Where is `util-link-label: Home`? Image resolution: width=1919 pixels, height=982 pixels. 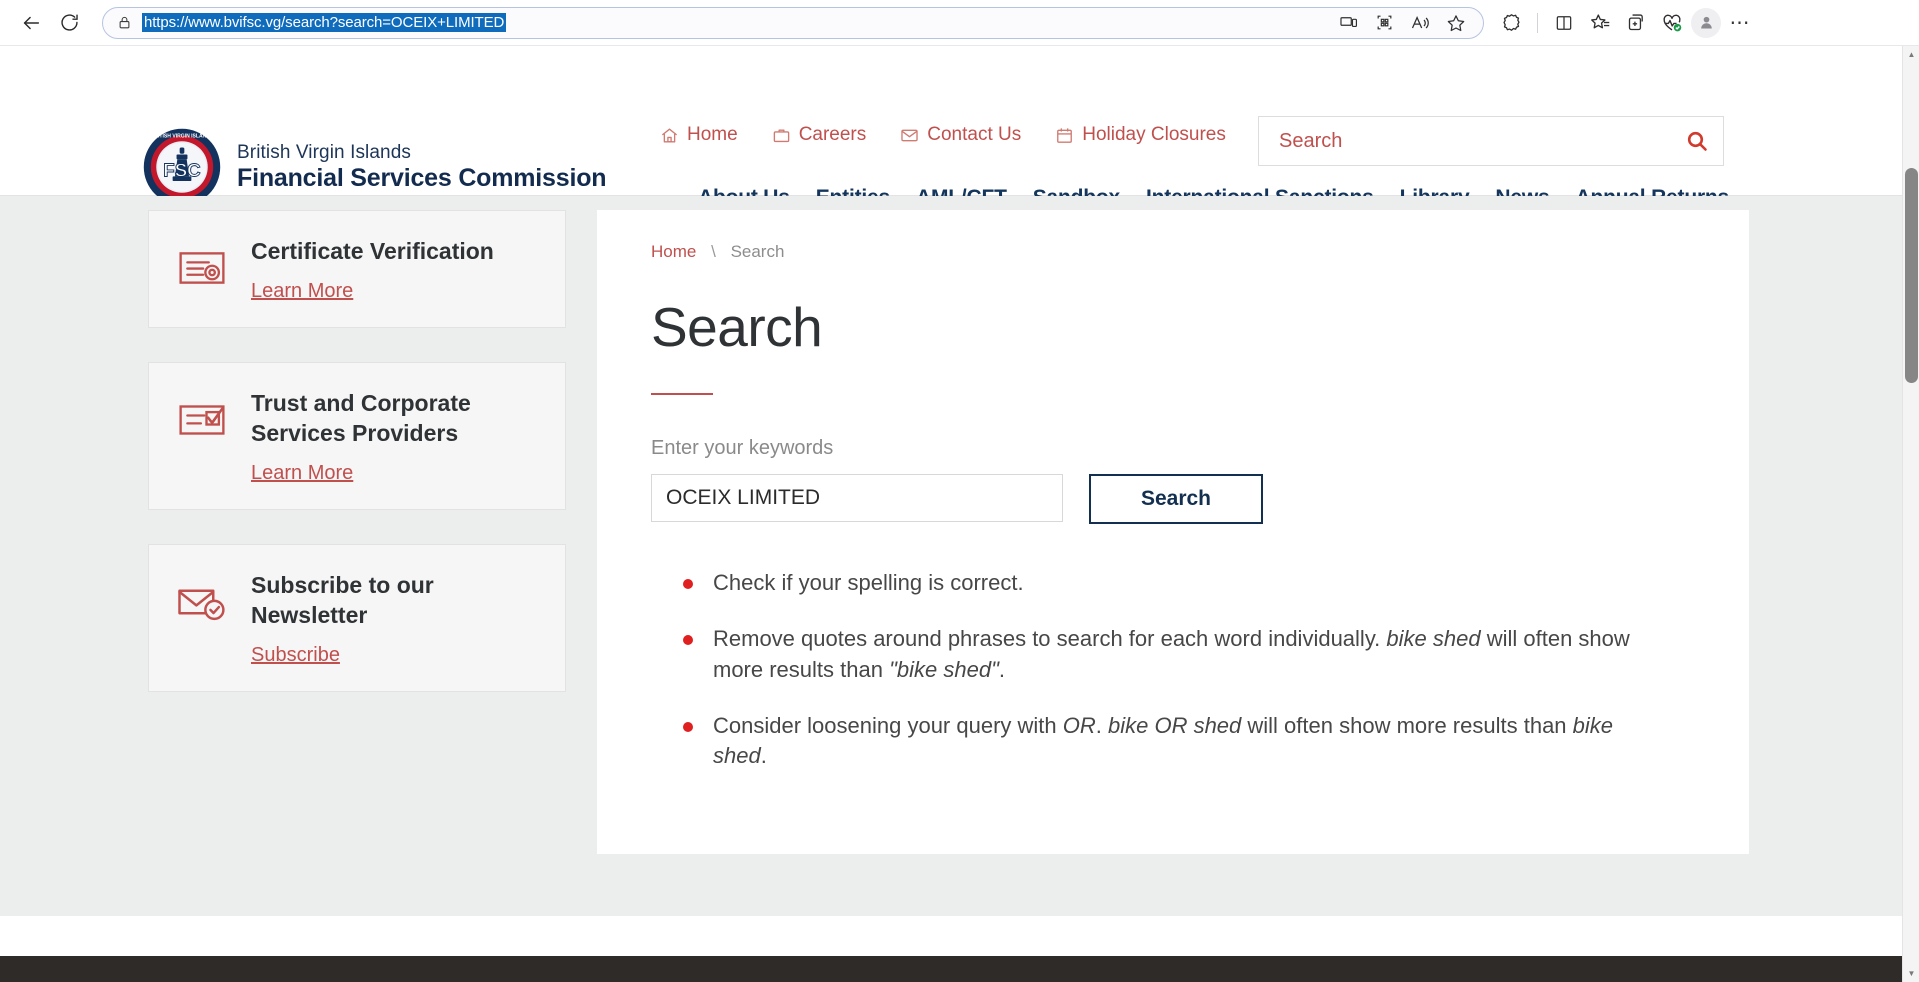
util-link-label: Home is located at coordinates (712, 134).